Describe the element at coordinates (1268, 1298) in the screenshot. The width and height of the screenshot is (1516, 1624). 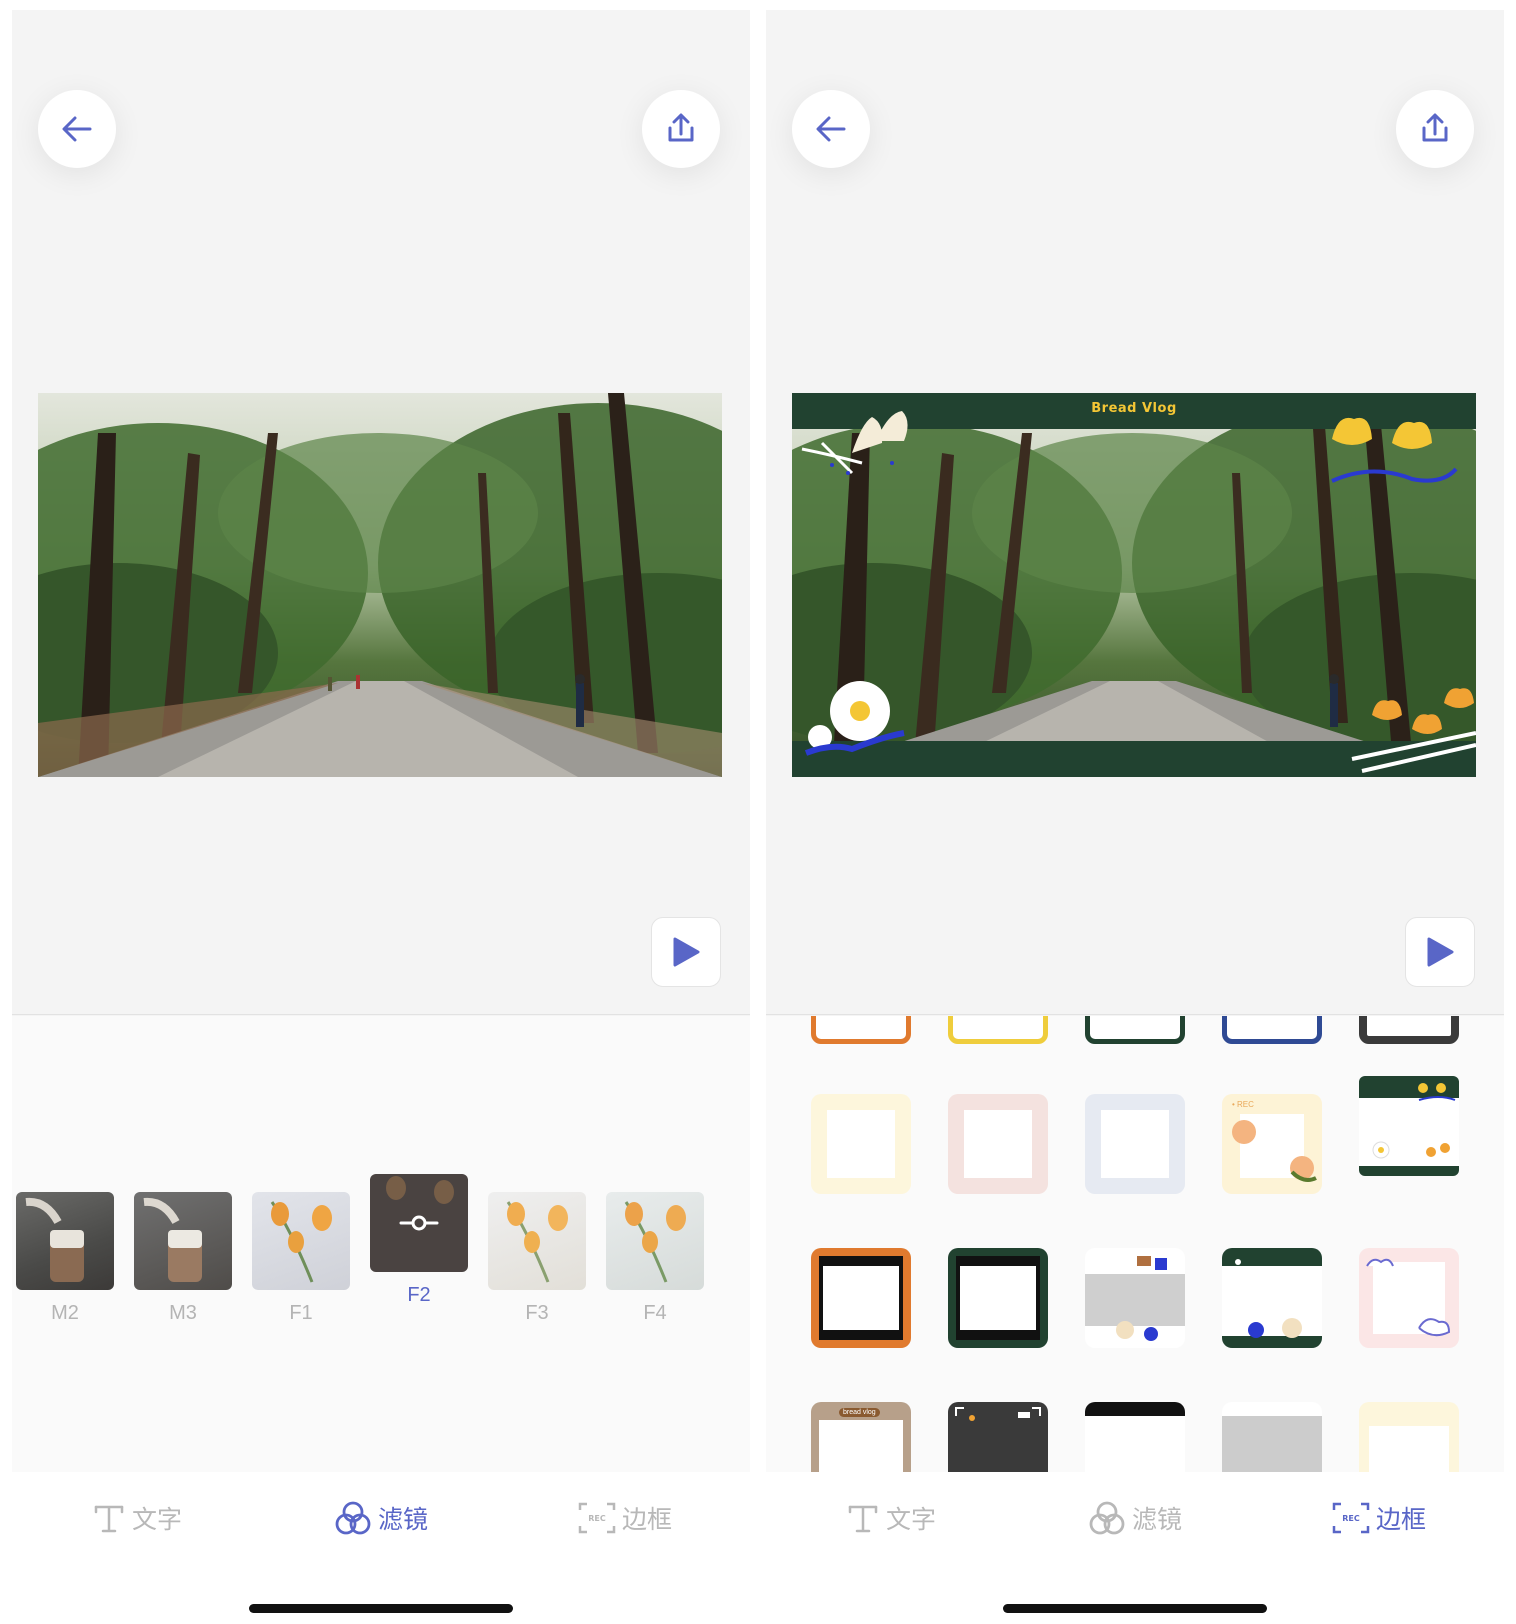
I see `bread-sticker` at that location.